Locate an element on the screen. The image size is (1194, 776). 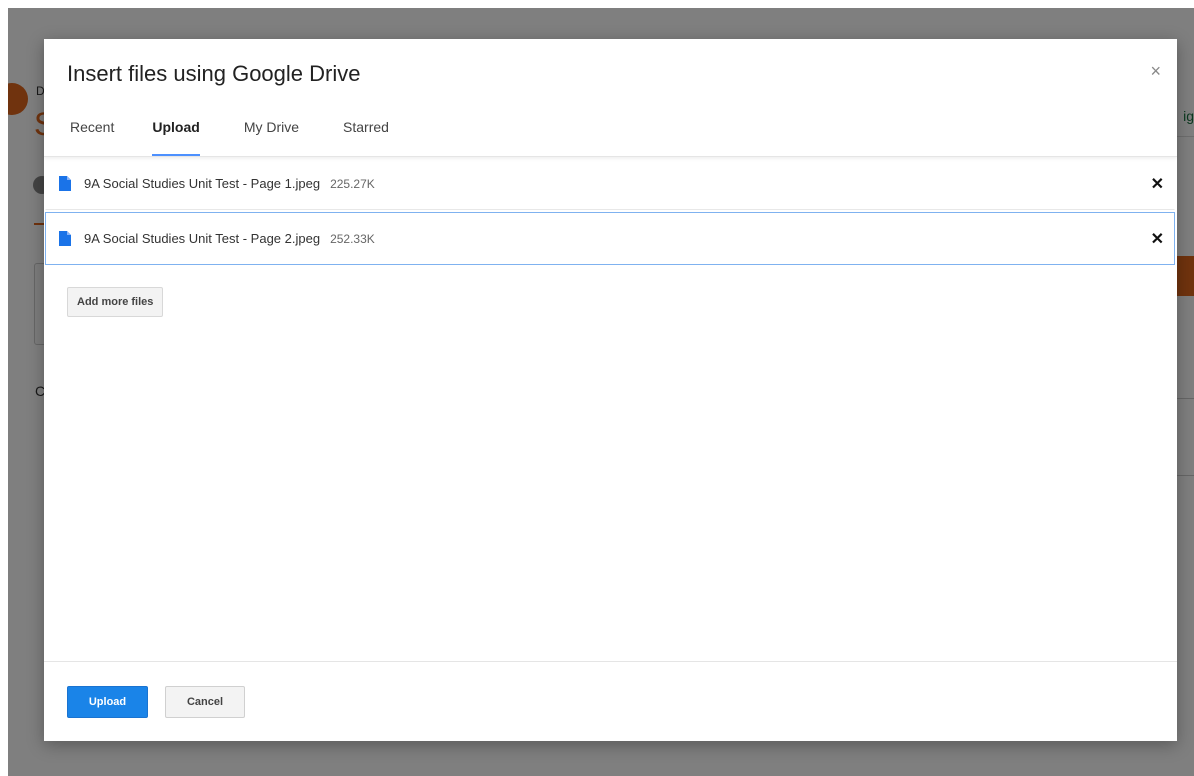
close-icon: × is located at coordinates (1155, 71).